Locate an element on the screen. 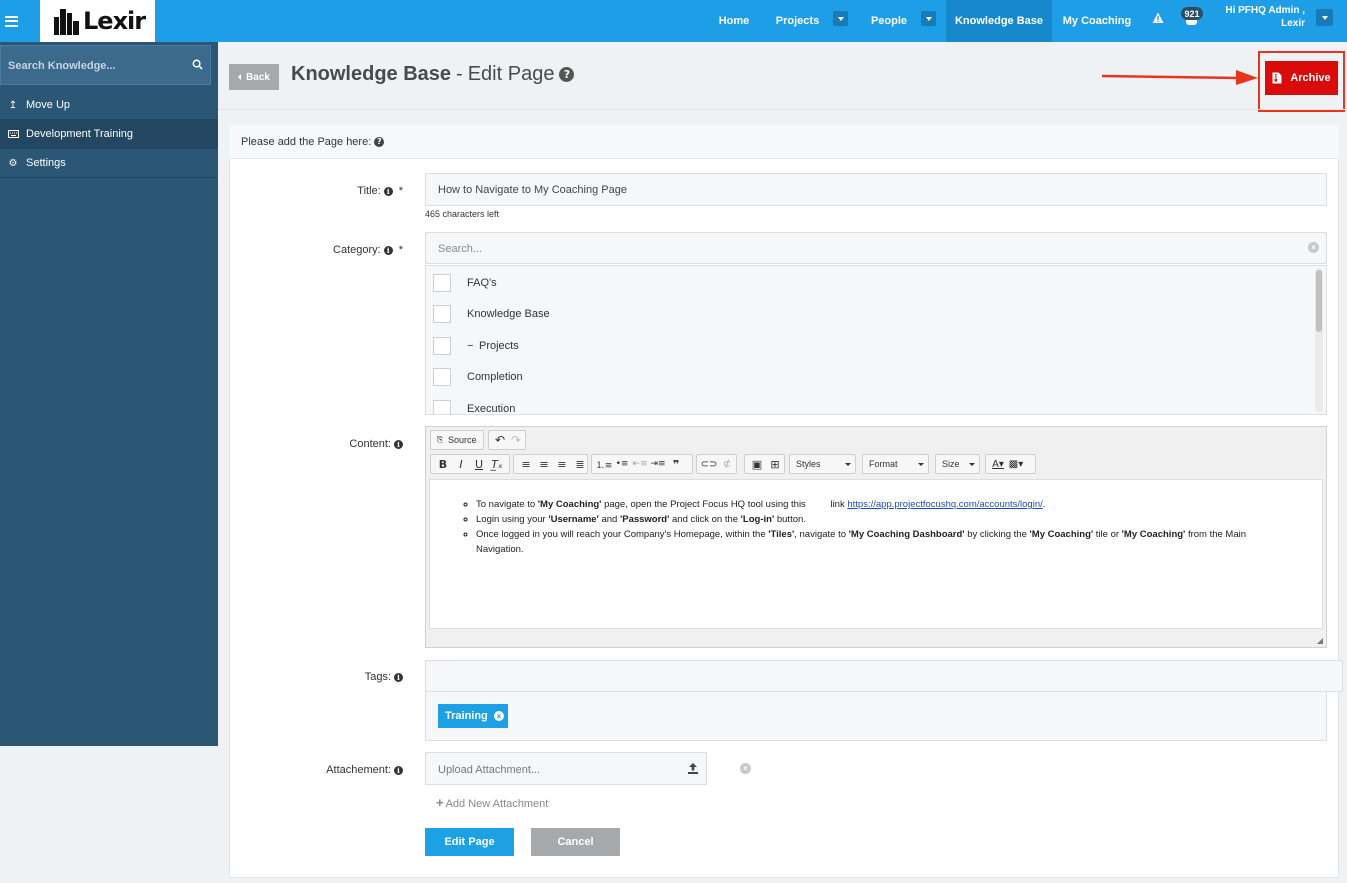  cancel-button: Cancel is located at coordinates (575, 842).